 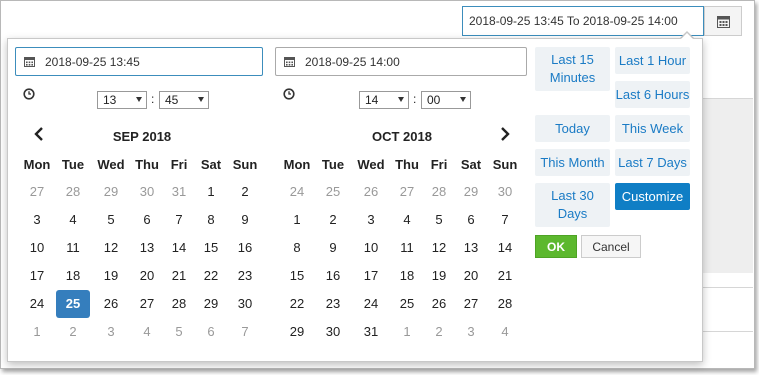 I want to click on range-last-1-hour-button: Last 1 Hour, so click(x=652, y=60).